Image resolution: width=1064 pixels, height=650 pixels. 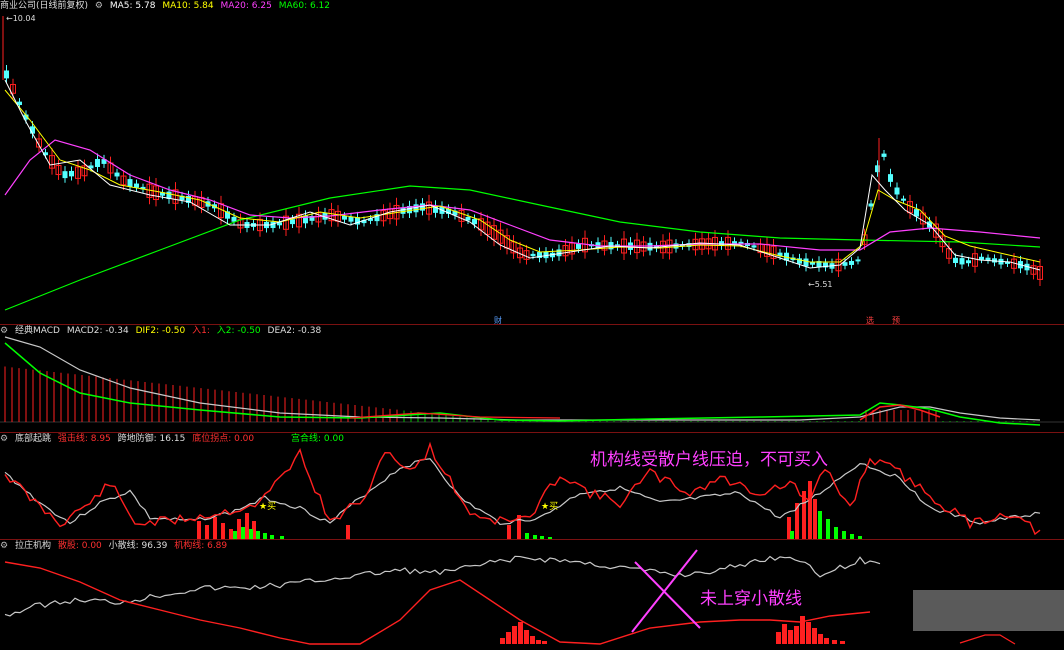 I want to click on bs-item-0: 强击线: 8.95, so click(x=84, y=439).